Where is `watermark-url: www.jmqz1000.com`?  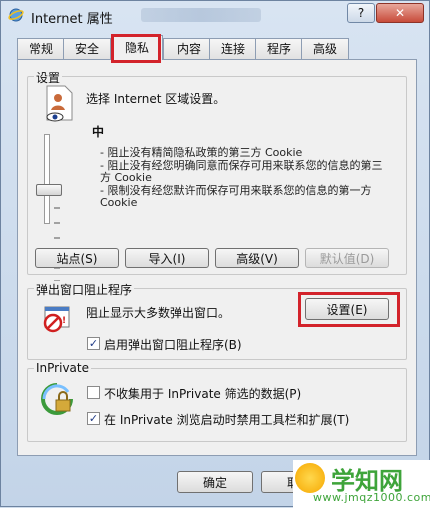
watermark-url: www.jmqz1000.com is located at coordinates (371, 497).